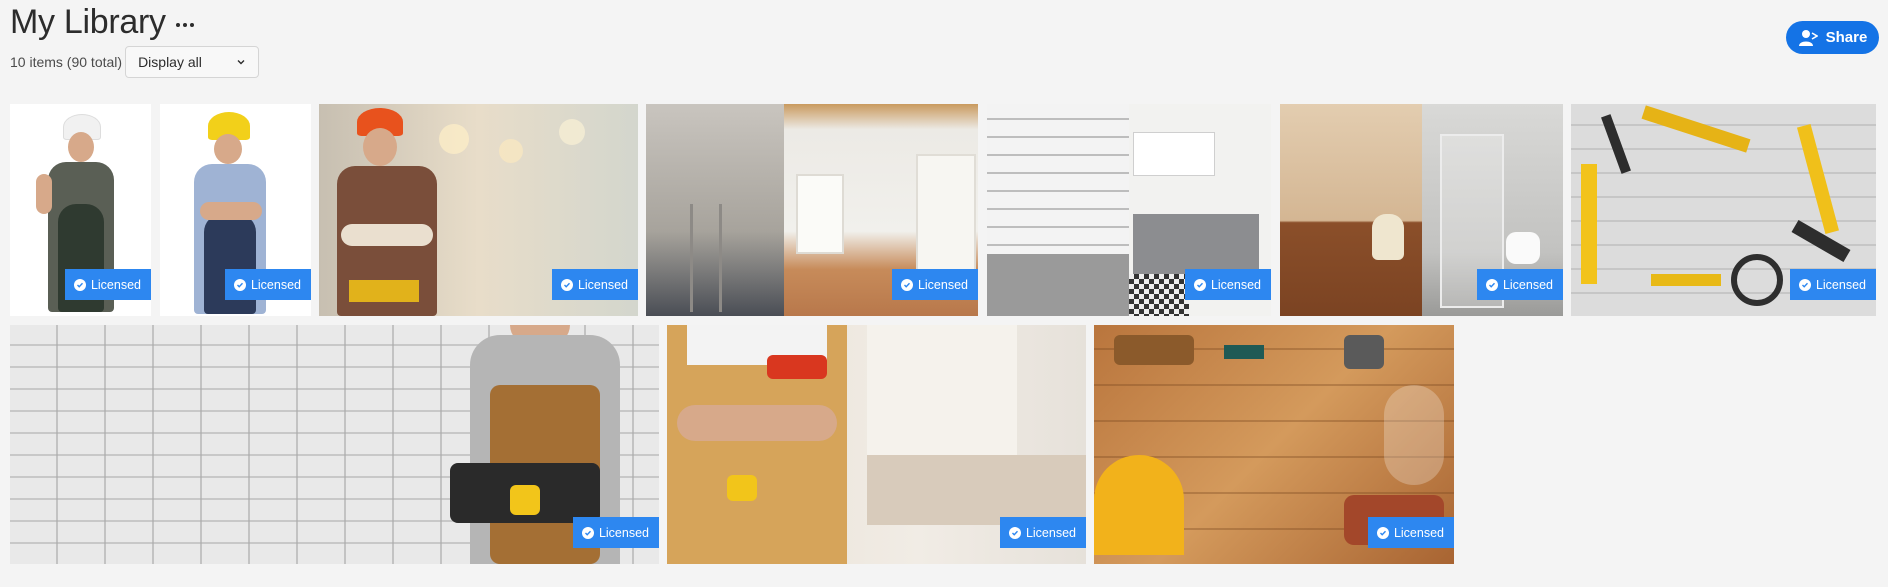  What do you see at coordinates (88, 21) in the screenshot?
I see `page-title: My Library` at bounding box center [88, 21].